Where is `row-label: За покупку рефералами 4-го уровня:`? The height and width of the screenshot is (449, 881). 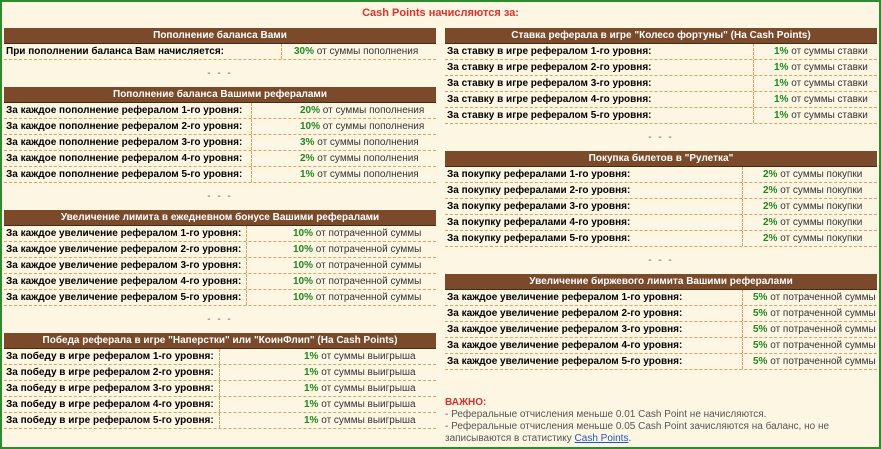
row-label: За покупку рефералами 4-го уровня: is located at coordinates (594, 222).